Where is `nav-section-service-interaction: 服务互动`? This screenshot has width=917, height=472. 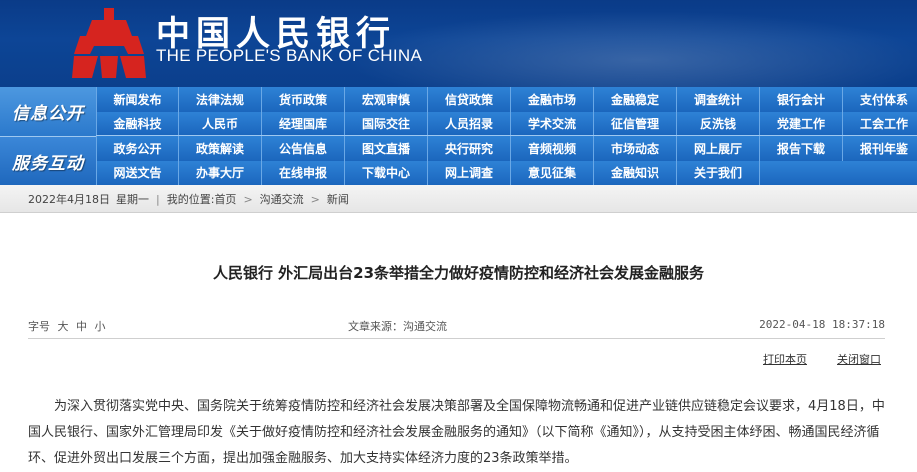
nav-section-service-interaction: 服务互动 is located at coordinates (48, 160).